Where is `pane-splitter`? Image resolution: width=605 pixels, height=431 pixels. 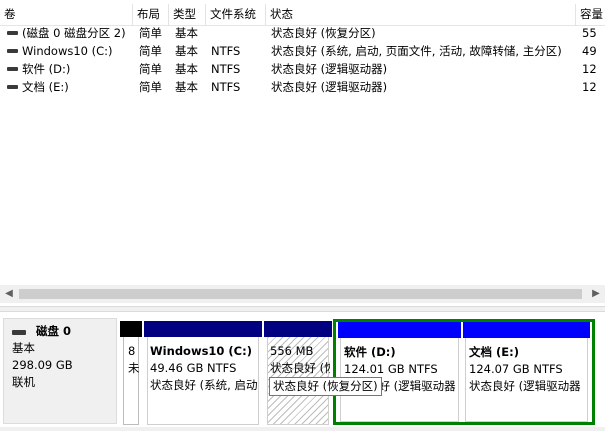 pane-splitter is located at coordinates (302, 309).